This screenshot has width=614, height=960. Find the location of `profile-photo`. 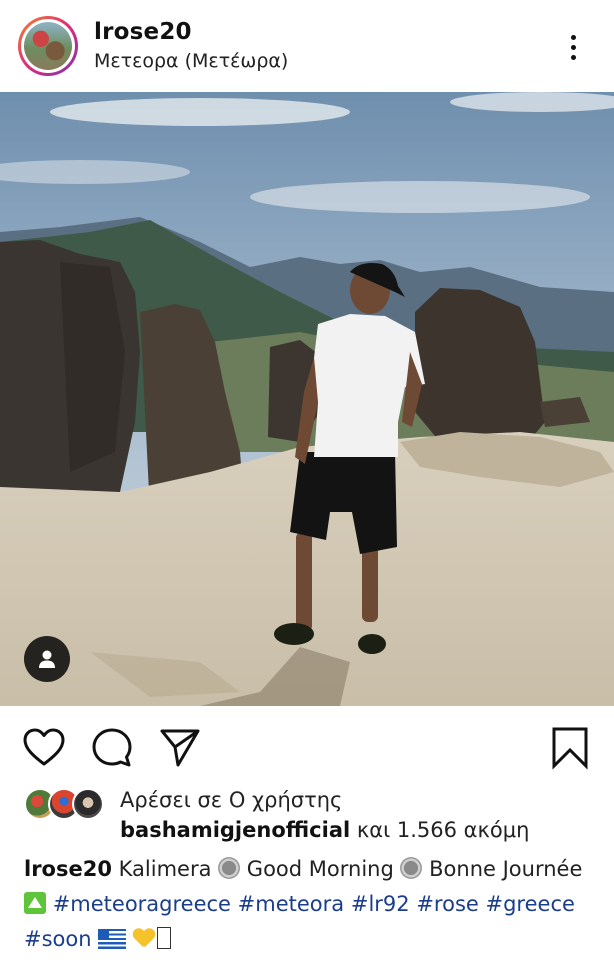

profile-photo is located at coordinates (48, 46).